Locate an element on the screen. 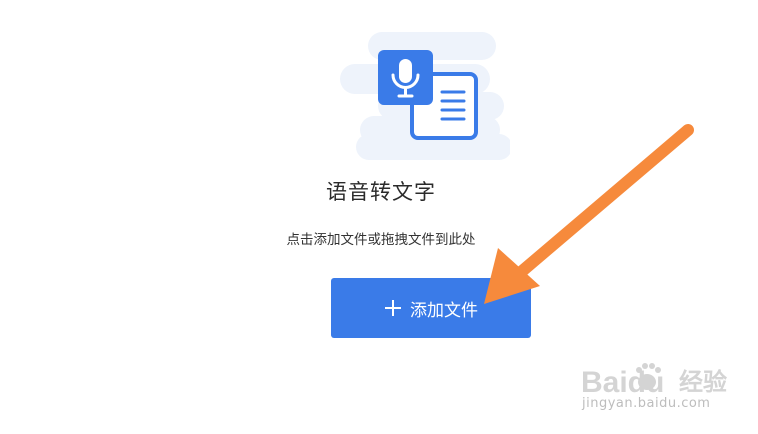 This screenshot has height=434, width=758. watermark-brand-suffix: 经验 is located at coordinates (703, 382).